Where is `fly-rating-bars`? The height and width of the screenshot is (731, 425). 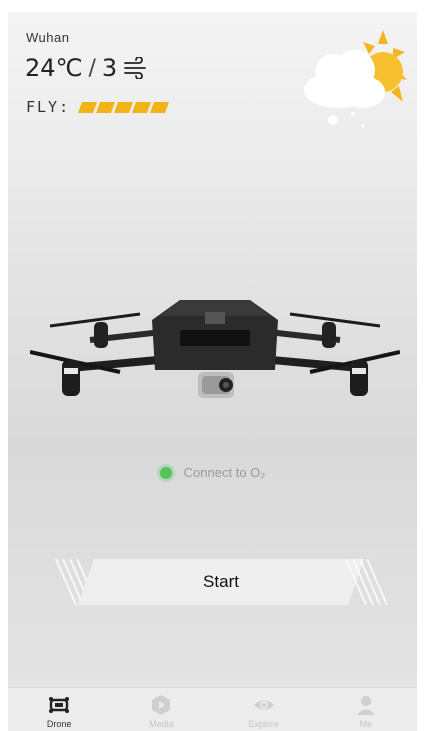 fly-rating-bars is located at coordinates (124, 107).